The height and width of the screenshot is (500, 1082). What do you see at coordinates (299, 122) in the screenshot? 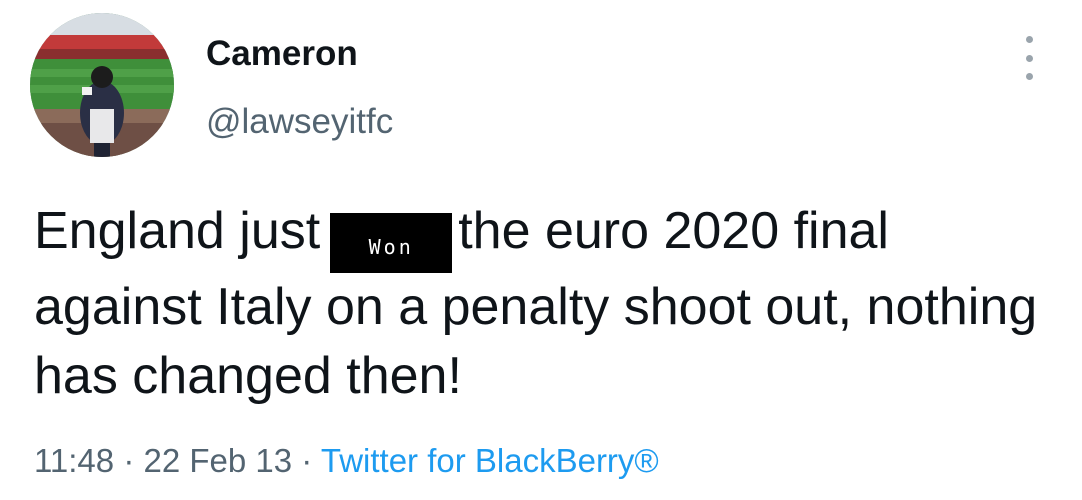
I see `user-handle: @lawseyitfc` at bounding box center [299, 122].